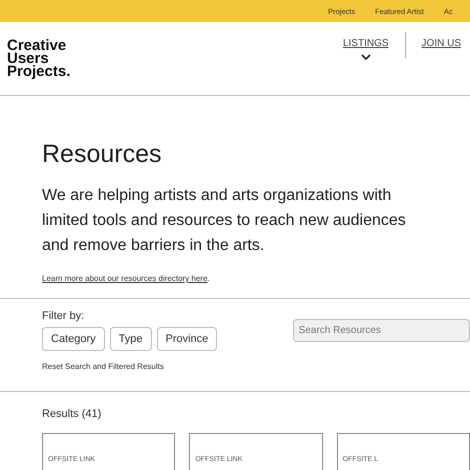 This screenshot has width=470, height=470. I want to click on reset-link: Reset Search and Filtered Results, so click(167, 366).